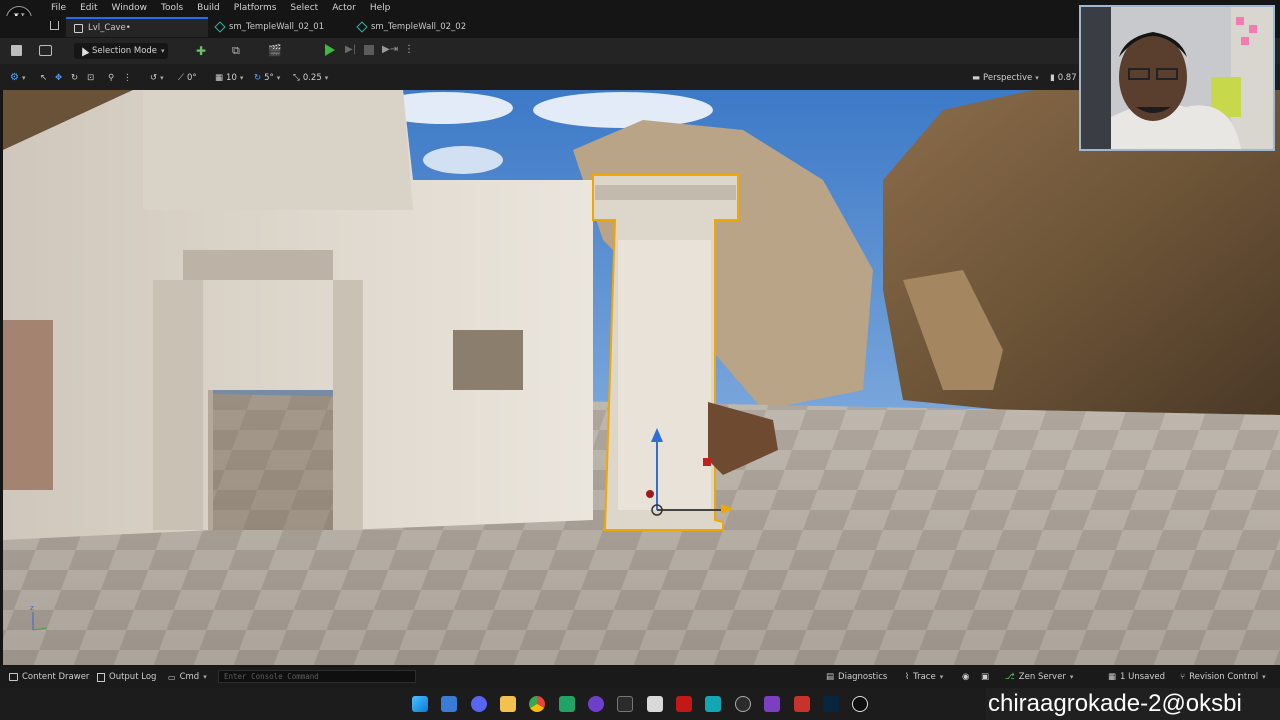 Image resolution: width=1280 pixels, height=720 pixels. Describe the element at coordinates (713, 704) in the screenshot. I see `app-teal-icon` at that location.